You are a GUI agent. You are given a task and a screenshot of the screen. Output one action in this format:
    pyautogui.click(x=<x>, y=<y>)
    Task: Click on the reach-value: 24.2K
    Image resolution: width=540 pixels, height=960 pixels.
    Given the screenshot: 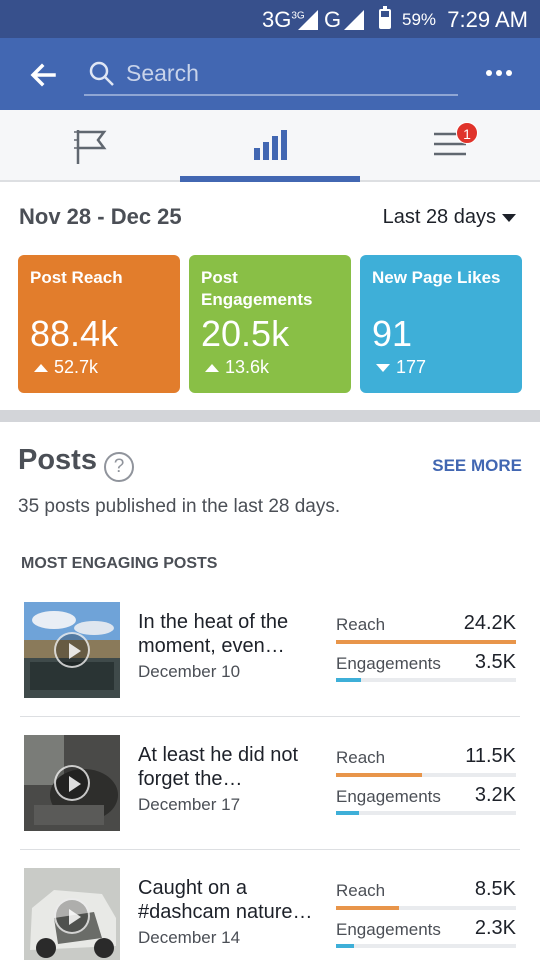 What is the action you would take?
    pyautogui.click(x=489, y=623)
    